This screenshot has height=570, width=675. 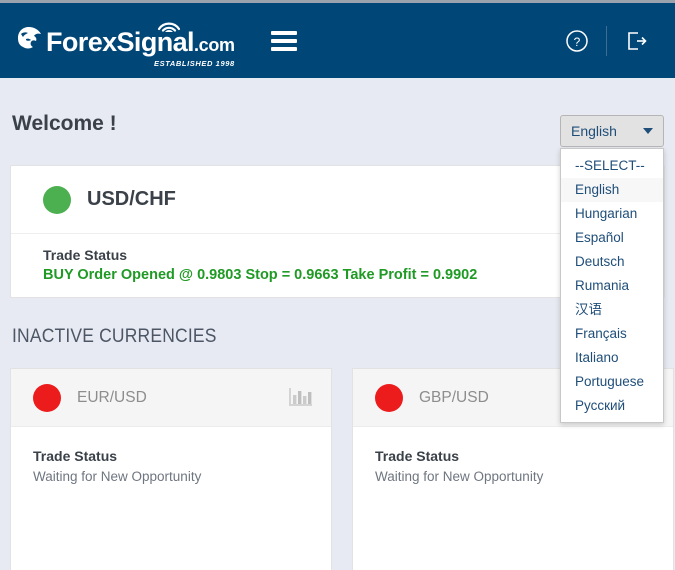 I want to click on site-logo: ForexSignal.com ESTABLISHED 1998, so click(x=124, y=44).